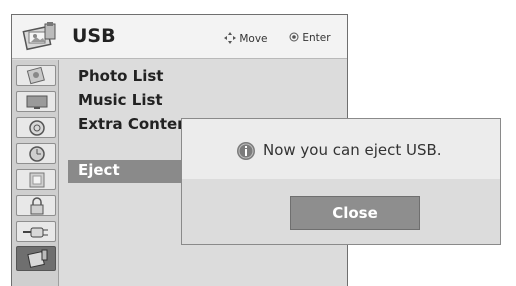  I want to click on category-sidebar, so click(35, 173).